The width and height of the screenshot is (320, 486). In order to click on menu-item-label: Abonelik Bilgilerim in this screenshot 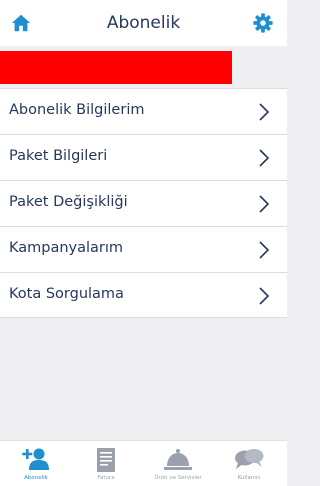, I will do `click(77, 110)`.